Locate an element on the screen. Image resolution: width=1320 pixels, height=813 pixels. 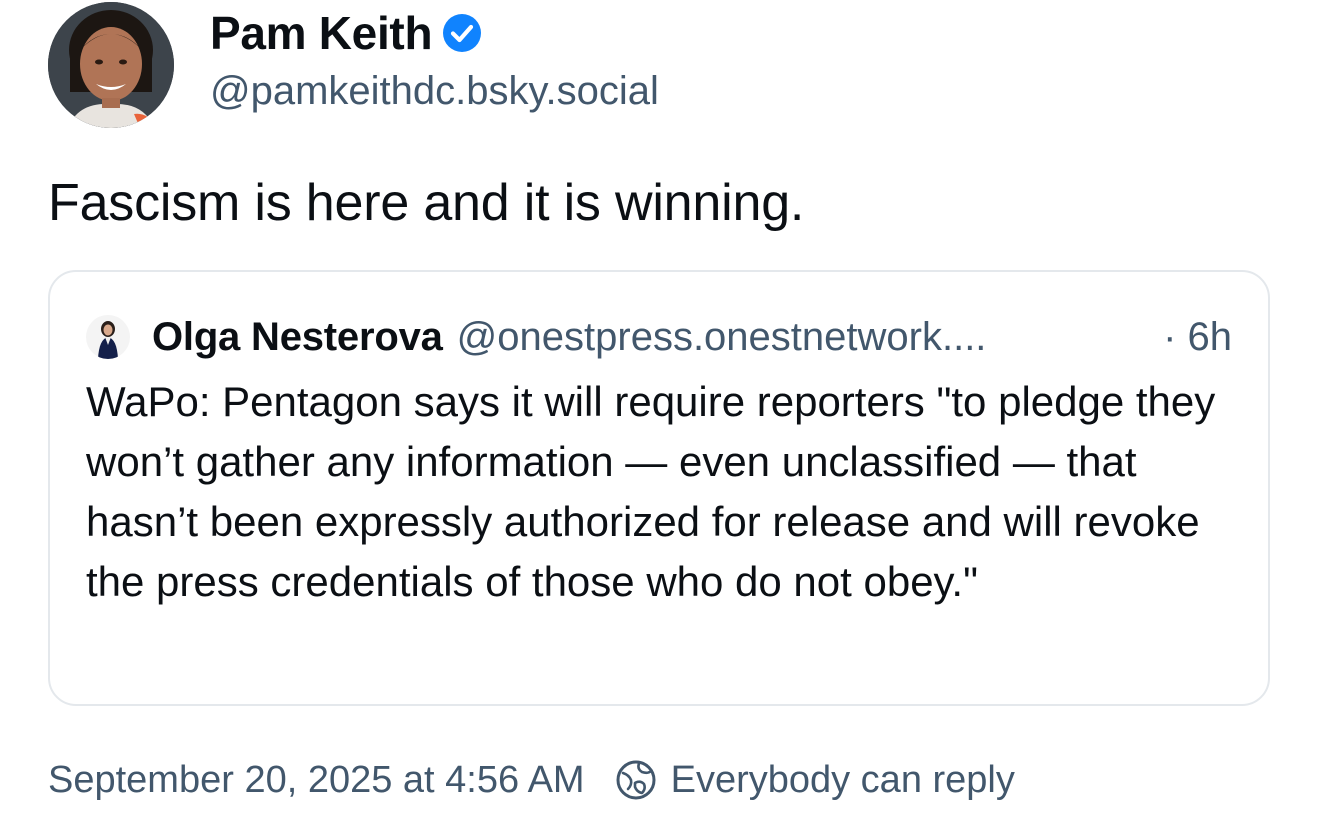
author-names: Pam Keith @pamkeithdc.bsky.social is located at coordinates (434, 58).